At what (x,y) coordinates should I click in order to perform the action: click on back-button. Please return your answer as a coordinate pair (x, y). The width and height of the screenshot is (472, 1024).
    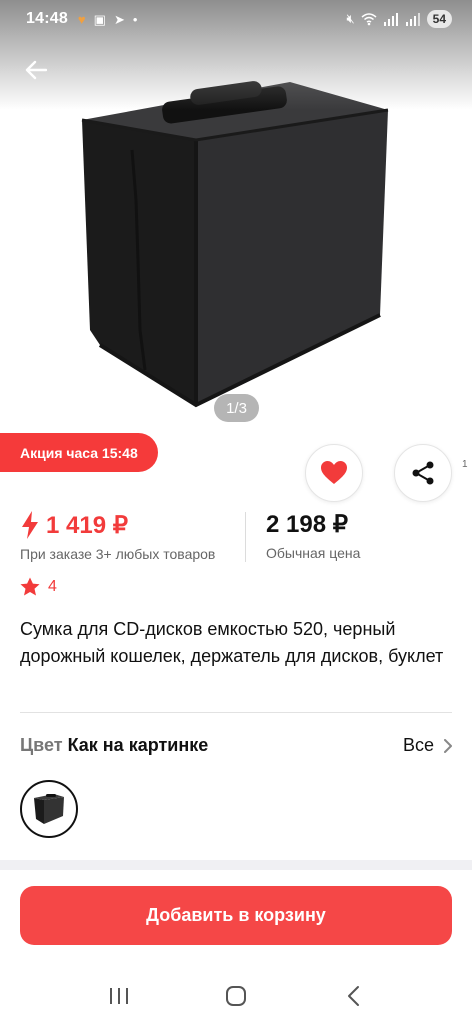
    Looking at the image, I should click on (36, 70).